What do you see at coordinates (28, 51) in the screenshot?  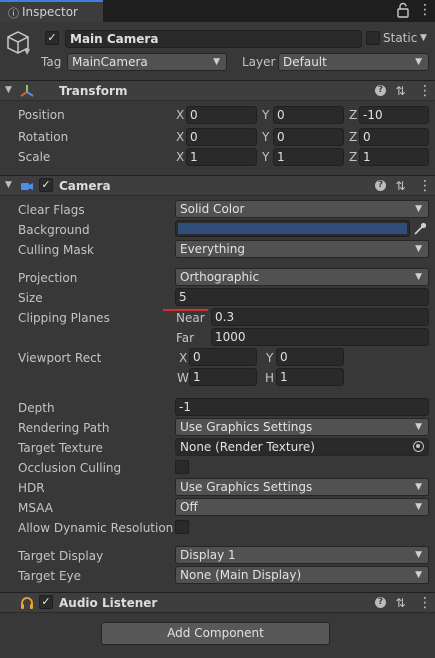 I see `icon-chevron-down-icon: ▼` at bounding box center [28, 51].